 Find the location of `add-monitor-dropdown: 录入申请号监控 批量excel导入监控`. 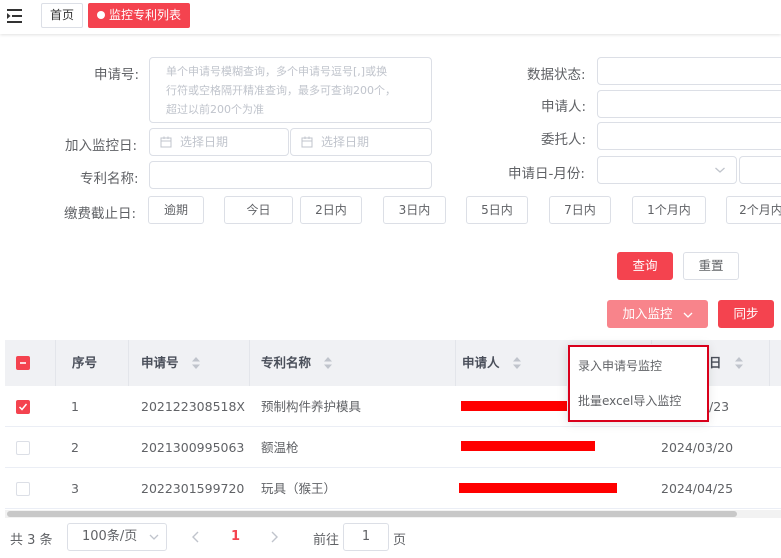

add-monitor-dropdown: 录入申请号监控 批量excel导入监控 is located at coordinates (638, 383).